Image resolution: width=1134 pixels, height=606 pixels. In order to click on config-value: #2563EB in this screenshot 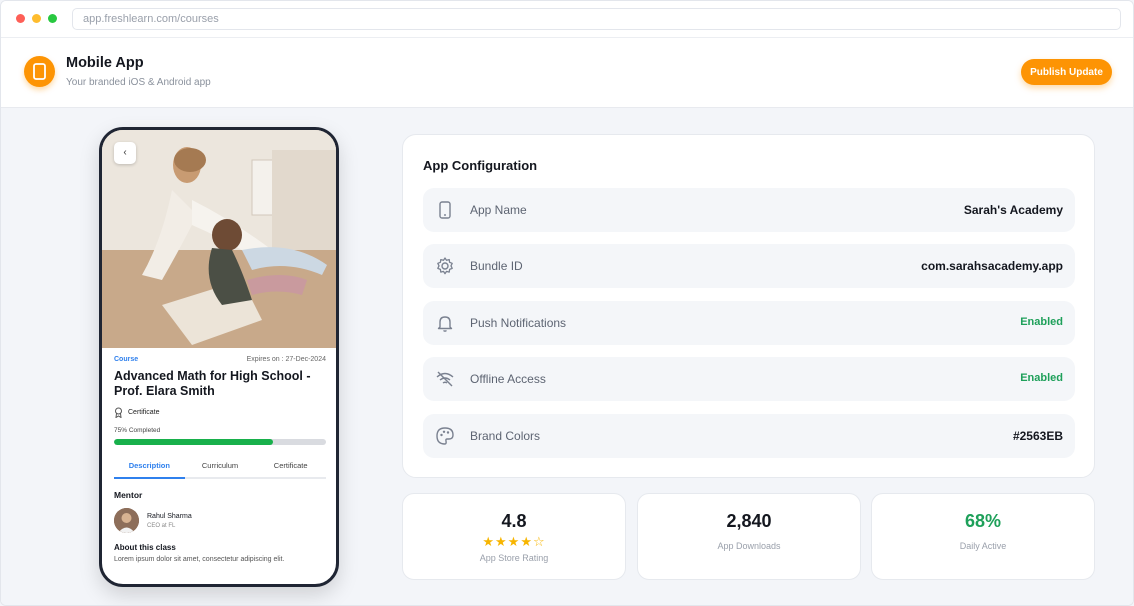, I will do `click(1037, 436)`.